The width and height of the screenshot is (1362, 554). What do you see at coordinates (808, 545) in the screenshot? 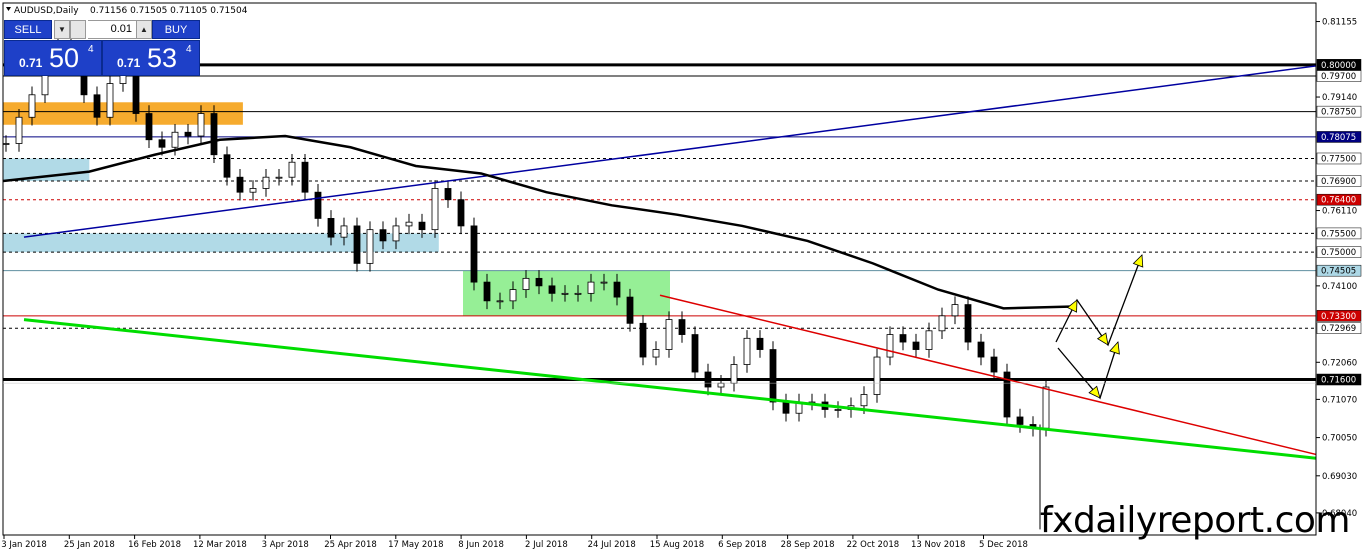
I see `x-tick-label: 28 Sep 2018` at bounding box center [808, 545].